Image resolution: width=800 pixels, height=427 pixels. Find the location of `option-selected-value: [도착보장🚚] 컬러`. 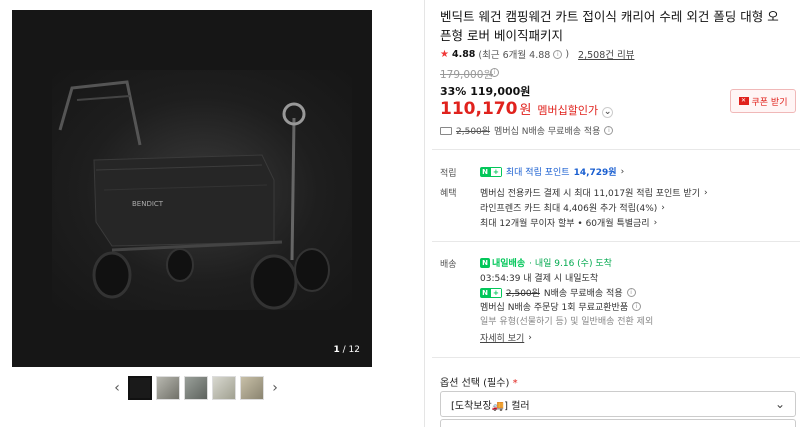

option-selected-value: [도착보장🚚] 컬러 is located at coordinates (490, 406).